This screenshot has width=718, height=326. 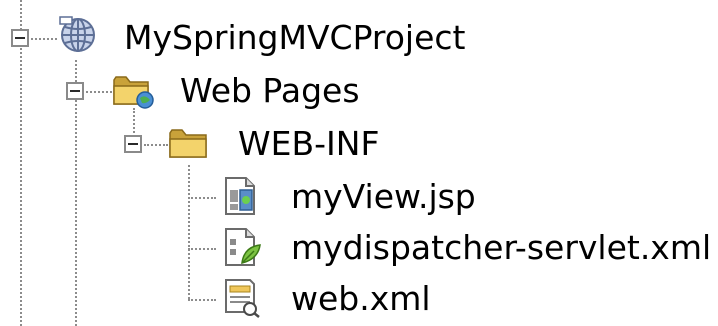 What do you see at coordinates (133, 144) in the screenshot?
I see `collapse-toggle-web-inf` at bounding box center [133, 144].